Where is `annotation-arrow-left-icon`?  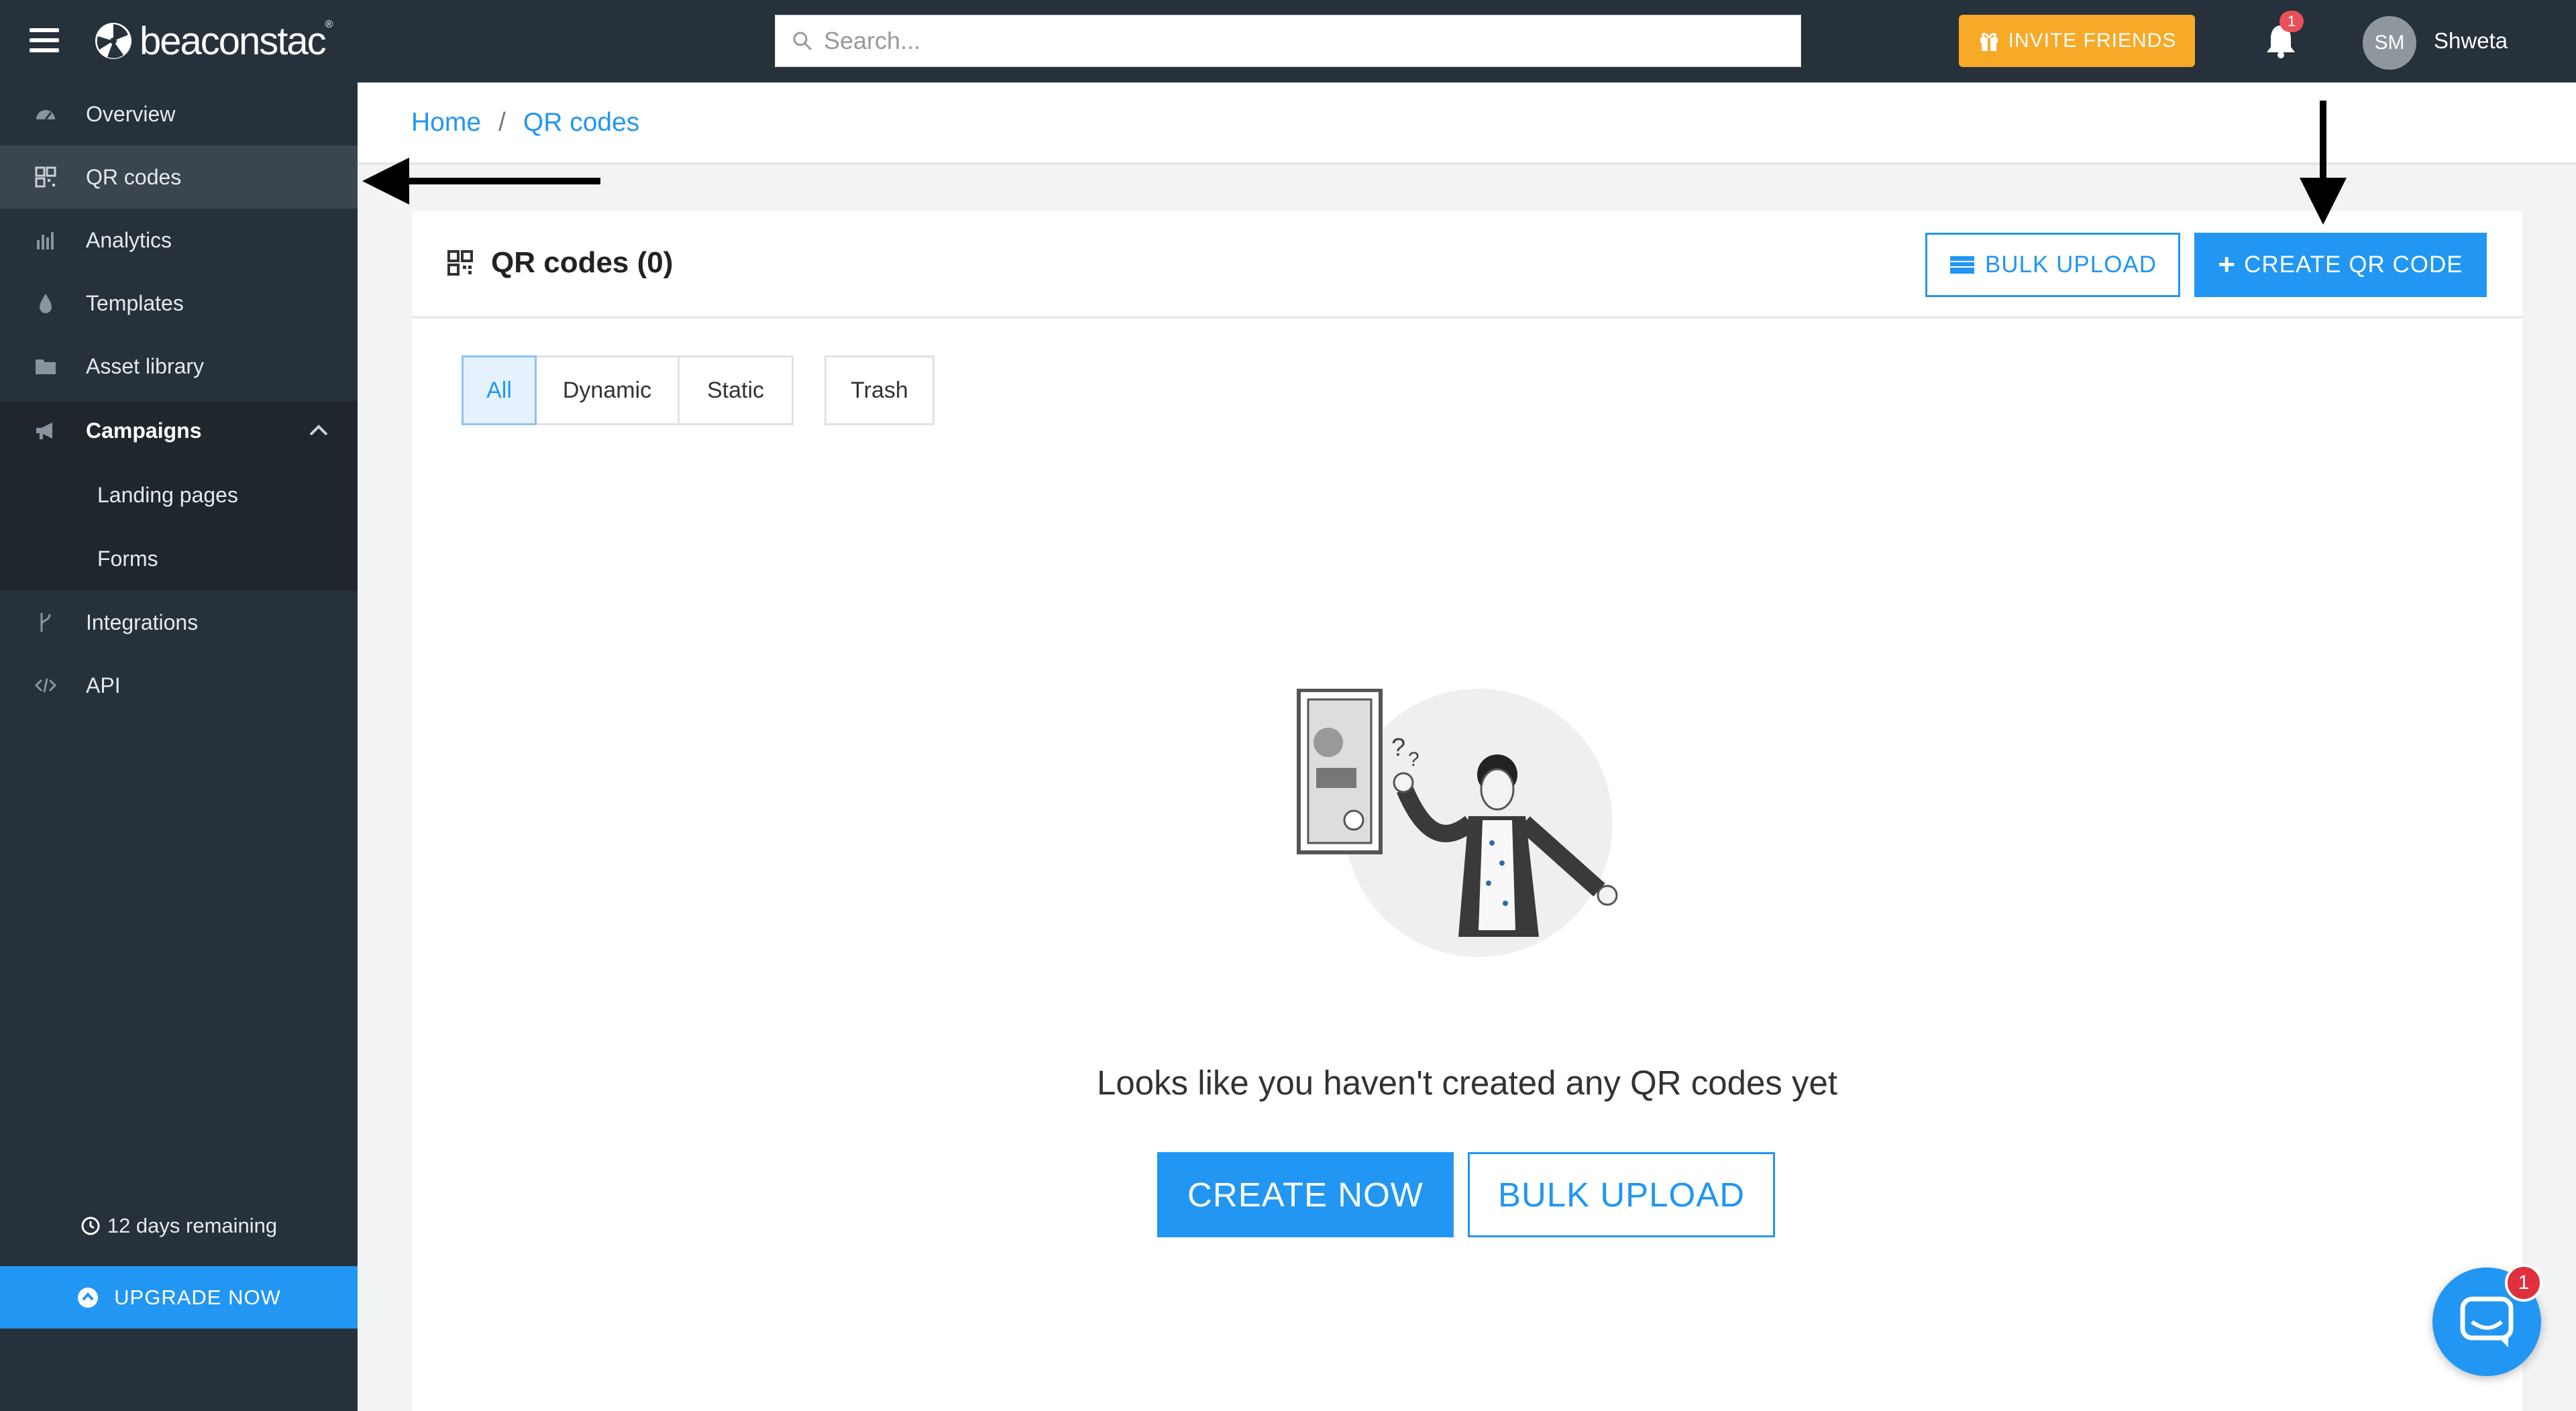 annotation-arrow-left-icon is located at coordinates (481, 181).